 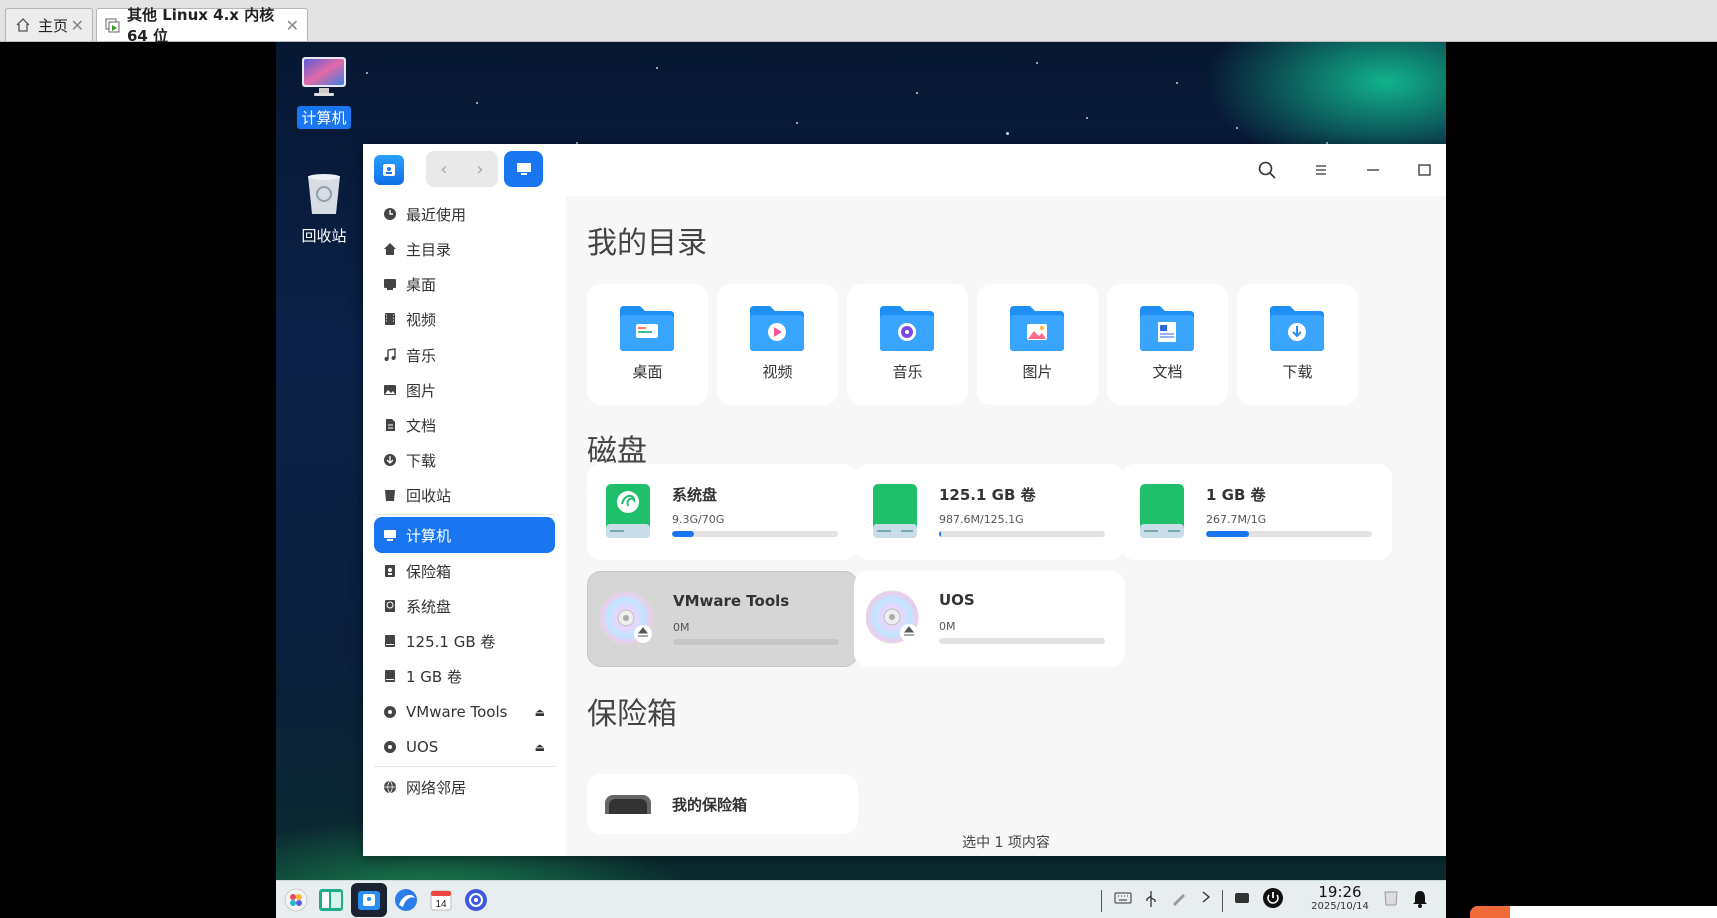 I want to click on floating-widget, so click(x=1593, y=912).